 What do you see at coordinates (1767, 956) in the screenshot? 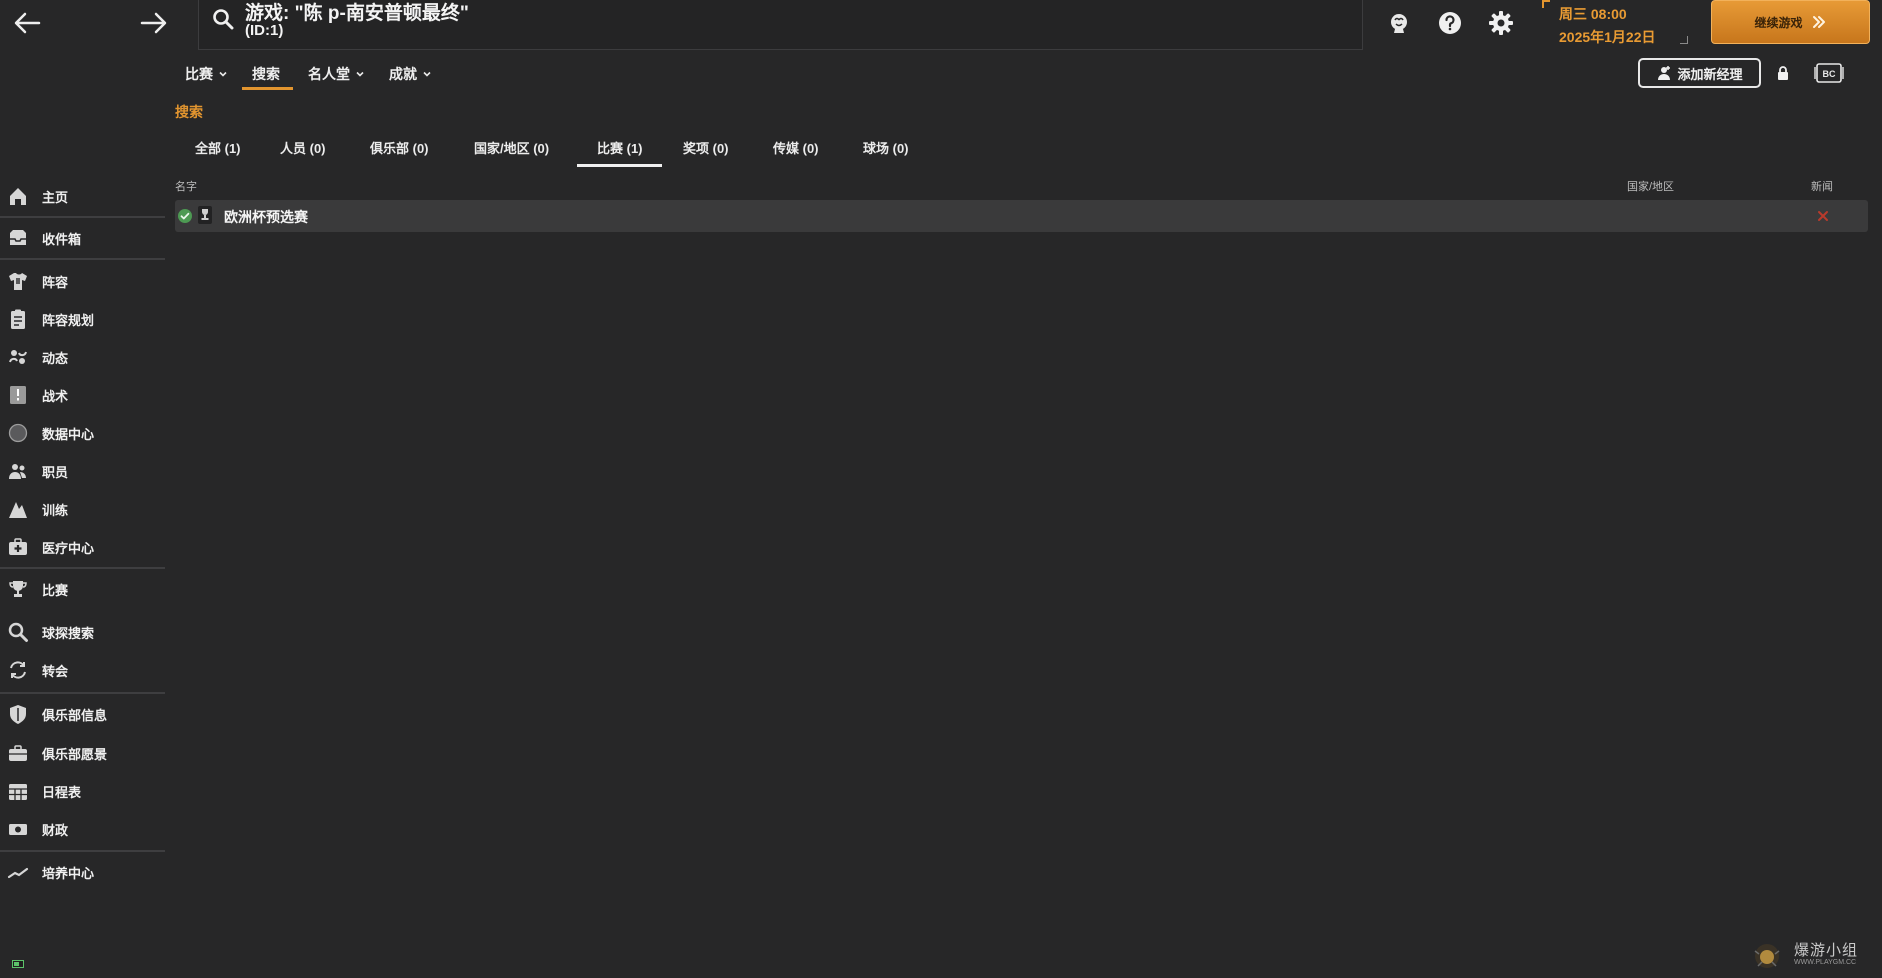
I see `watermark-logo-icon` at bounding box center [1767, 956].